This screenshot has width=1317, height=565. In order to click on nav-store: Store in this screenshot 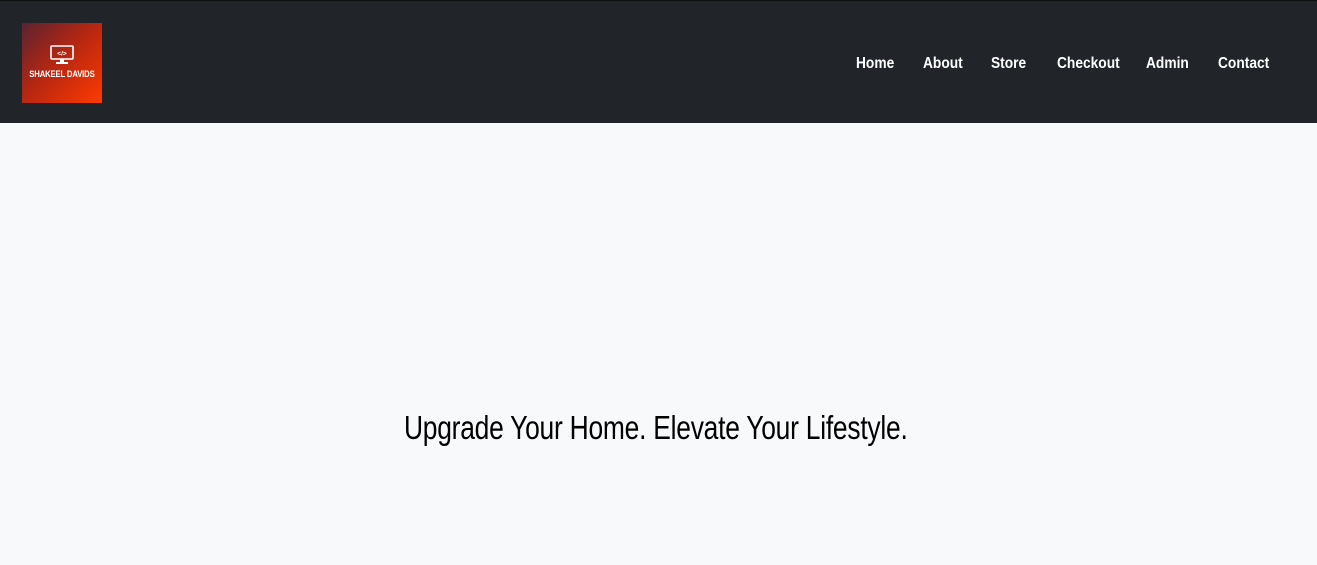, I will do `click(1008, 64)`.